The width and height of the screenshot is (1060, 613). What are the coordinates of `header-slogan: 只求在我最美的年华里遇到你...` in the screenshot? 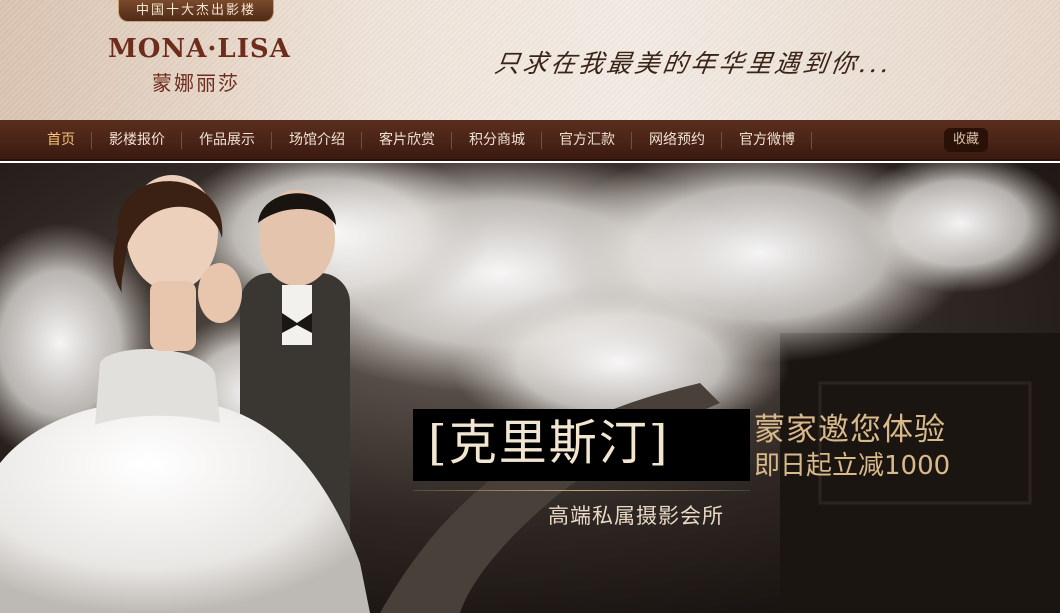 It's located at (693, 63).